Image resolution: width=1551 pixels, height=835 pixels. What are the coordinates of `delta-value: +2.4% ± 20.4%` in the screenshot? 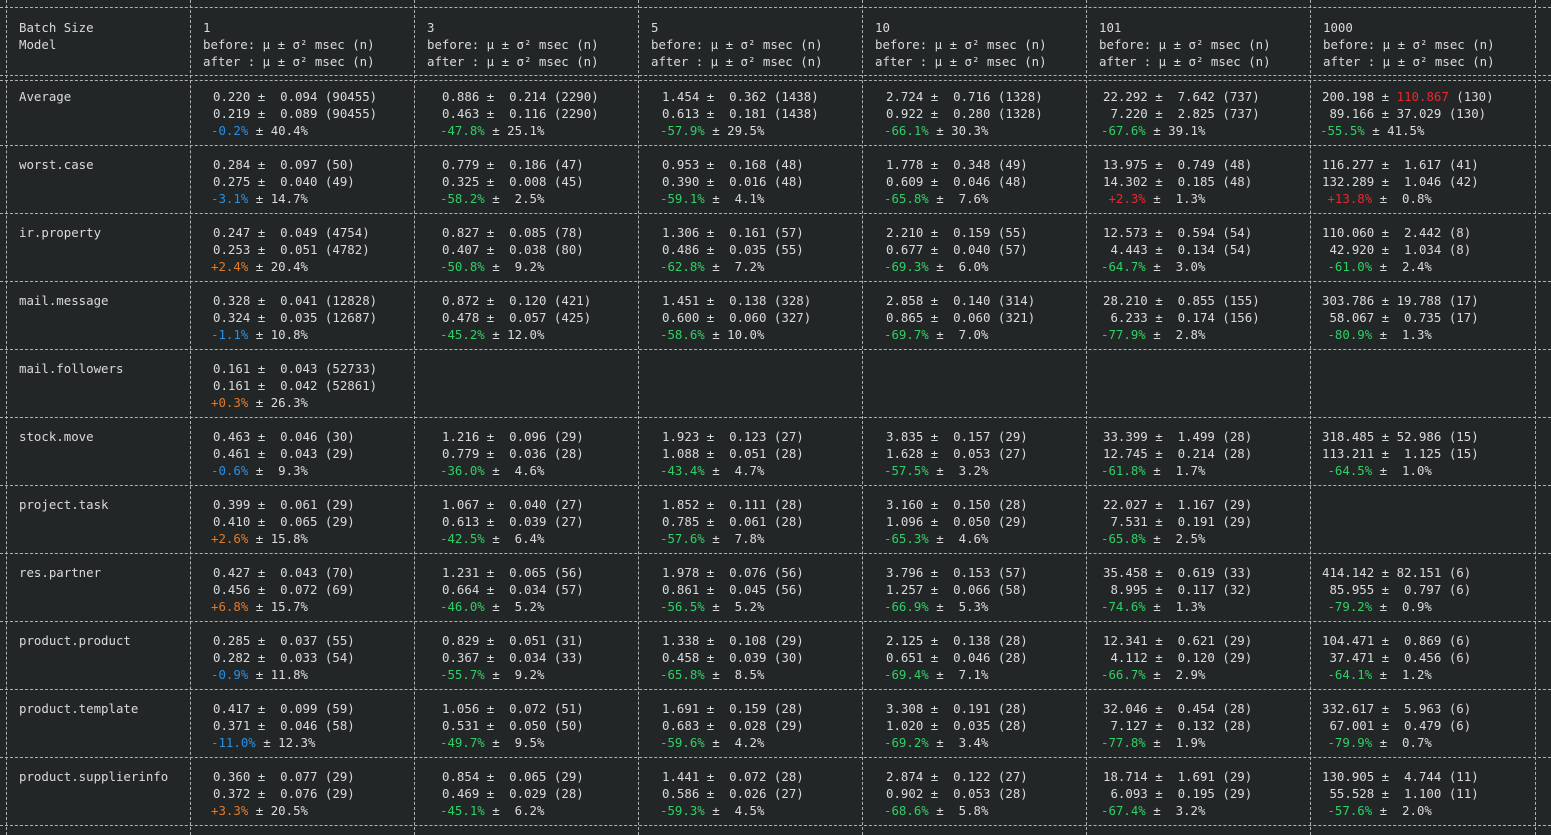 It's located at (259, 266).